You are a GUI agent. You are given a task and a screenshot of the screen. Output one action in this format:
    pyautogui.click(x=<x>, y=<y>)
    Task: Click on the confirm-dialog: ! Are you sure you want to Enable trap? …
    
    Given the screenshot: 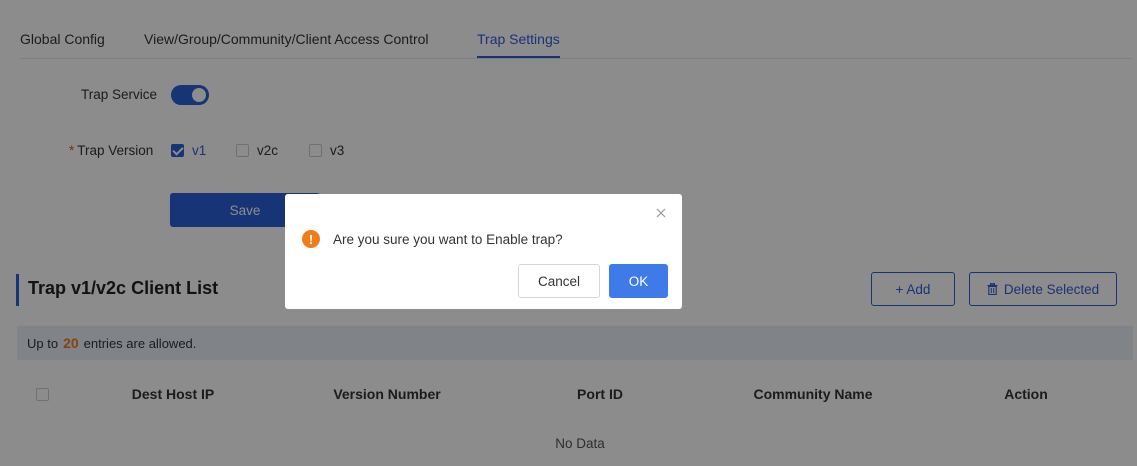 What is the action you would take?
    pyautogui.click(x=483, y=251)
    